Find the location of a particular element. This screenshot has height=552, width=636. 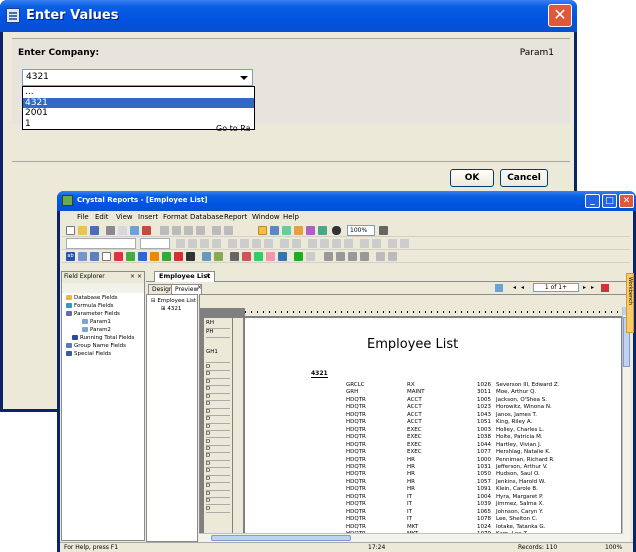

dropdown-option-selected: 4321 is located at coordinates (138, 102).